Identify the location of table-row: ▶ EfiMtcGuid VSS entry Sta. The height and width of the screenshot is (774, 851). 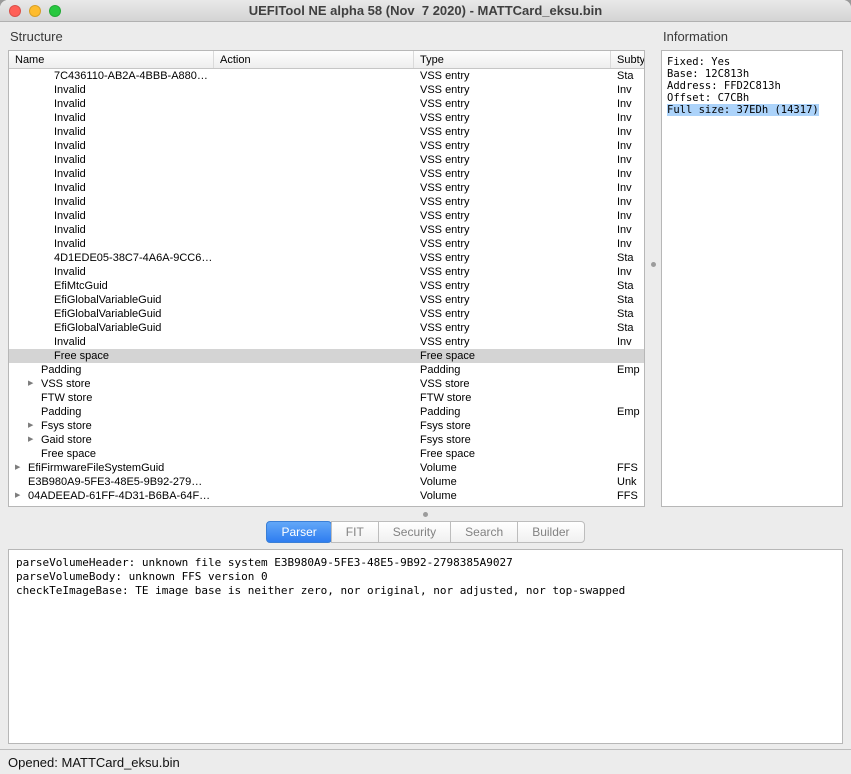
(326, 286).